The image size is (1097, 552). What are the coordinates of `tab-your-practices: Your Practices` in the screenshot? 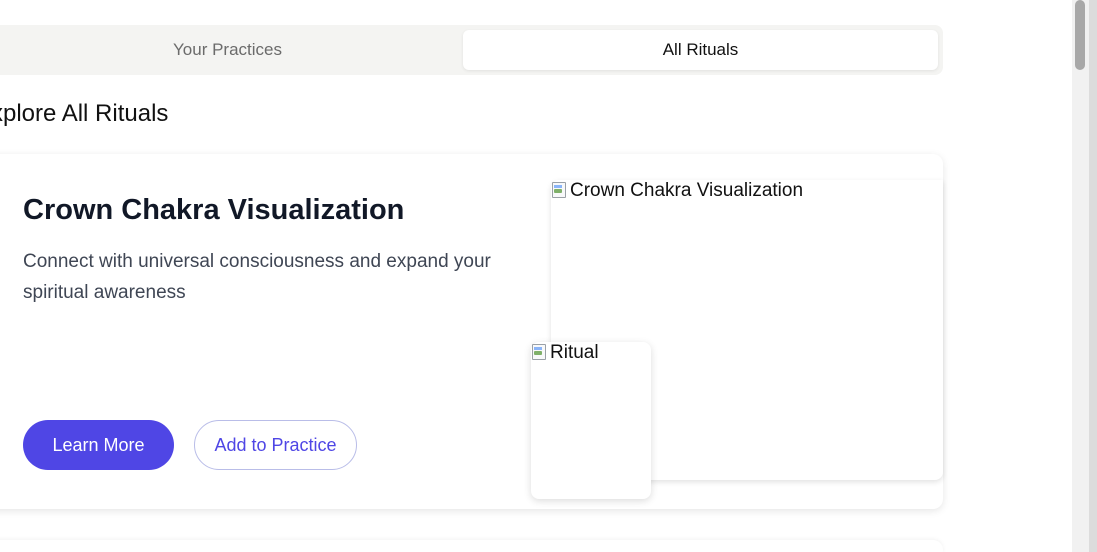 It's located at (227, 50).